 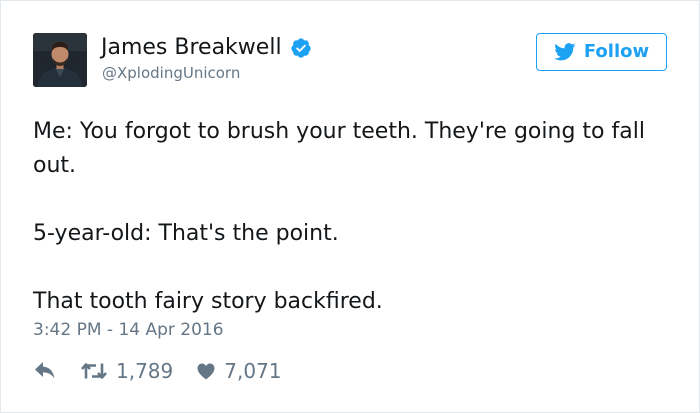 I want to click on like-button: 7,071, so click(x=239, y=371).